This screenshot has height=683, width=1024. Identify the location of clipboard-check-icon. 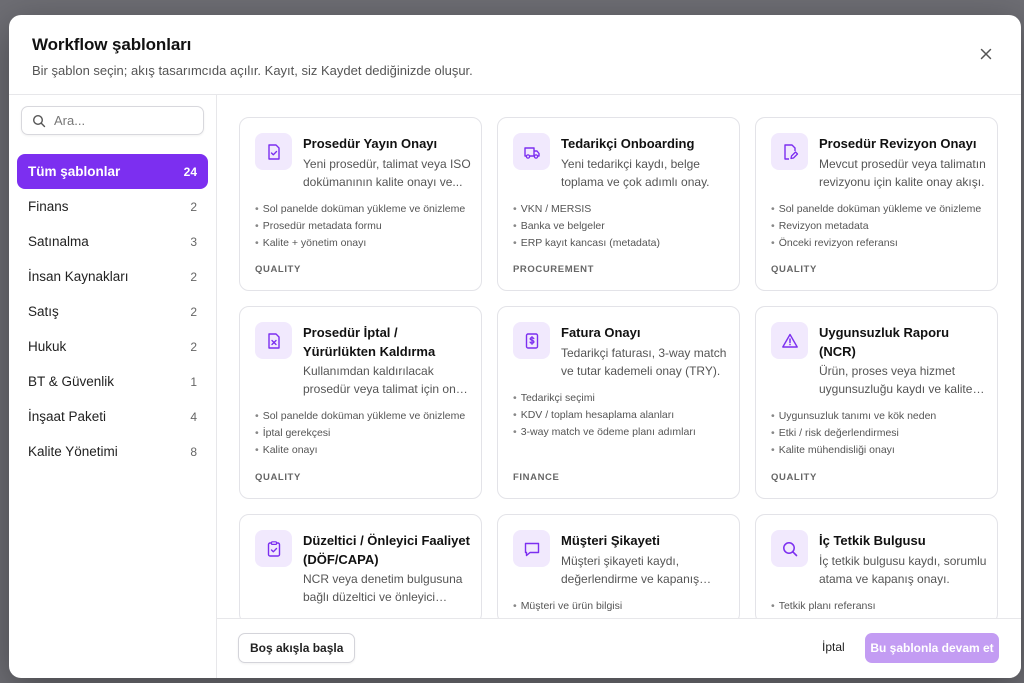
(273, 548).